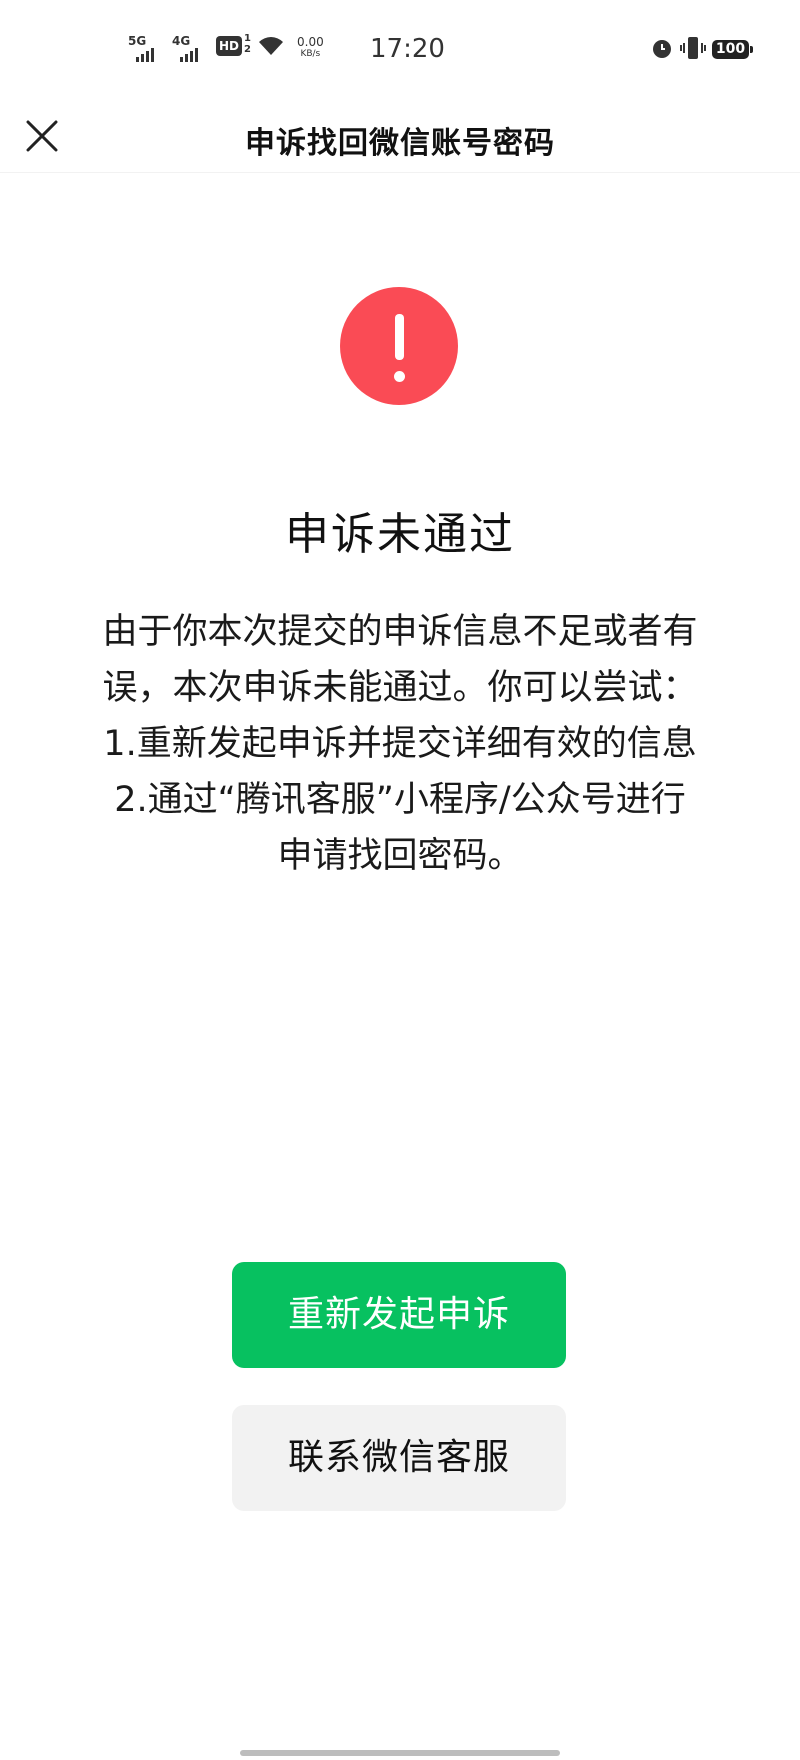  I want to click on hd-badge: HD, so click(229, 46).